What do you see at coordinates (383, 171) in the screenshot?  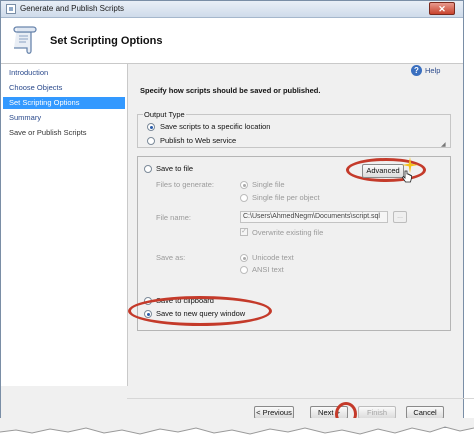 I see `advanced-button: Advanced` at bounding box center [383, 171].